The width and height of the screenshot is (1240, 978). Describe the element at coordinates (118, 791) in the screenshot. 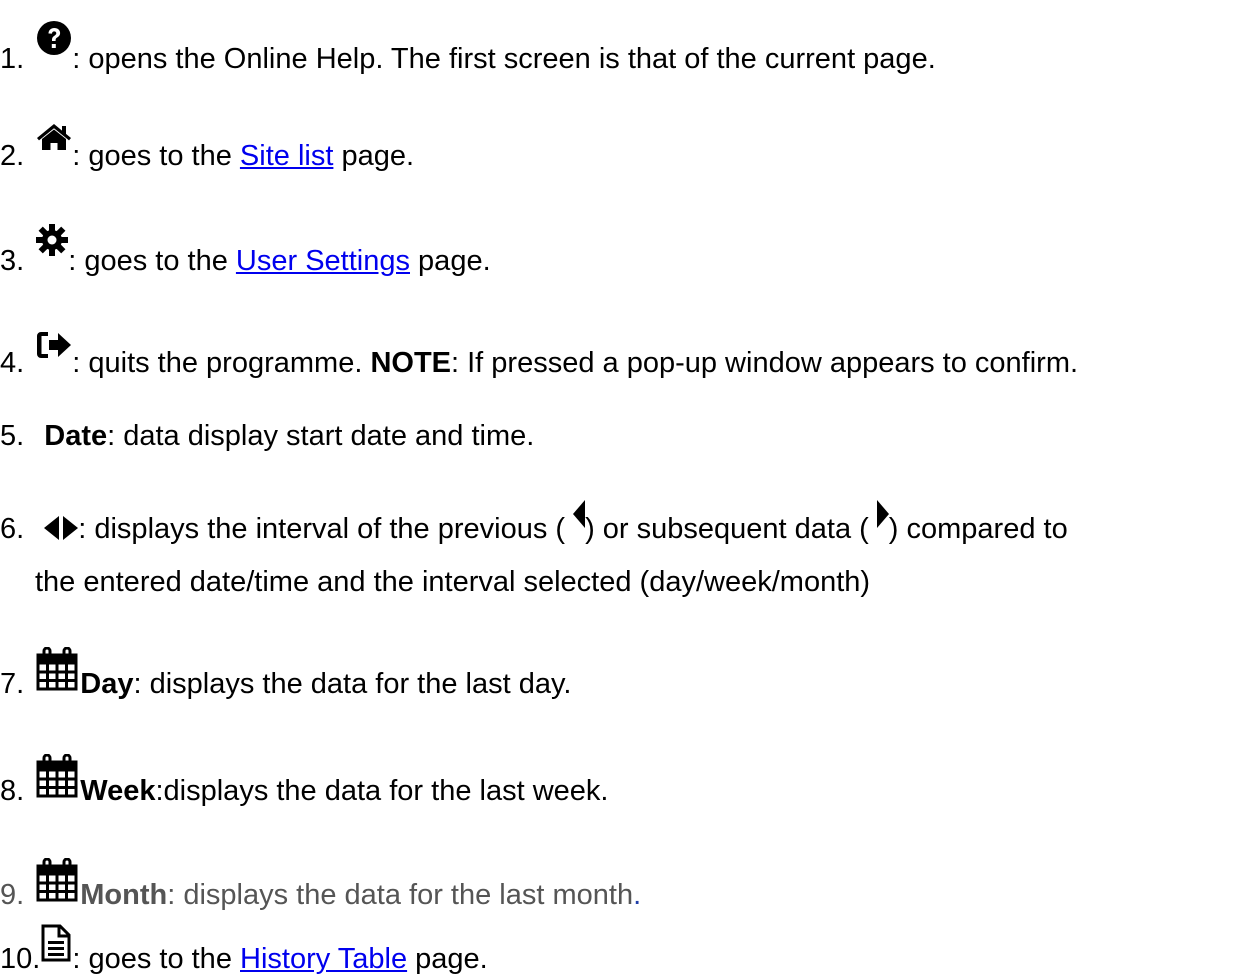

I see `week-label: Week` at that location.